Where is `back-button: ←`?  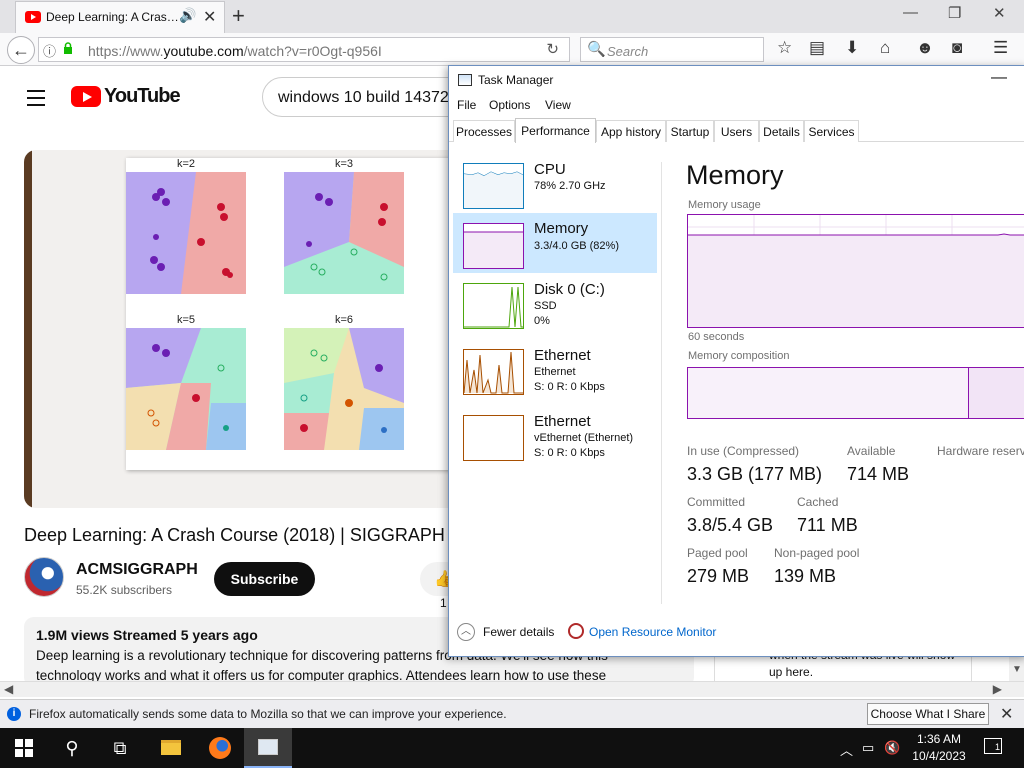
back-button: ← is located at coordinates (21, 50).